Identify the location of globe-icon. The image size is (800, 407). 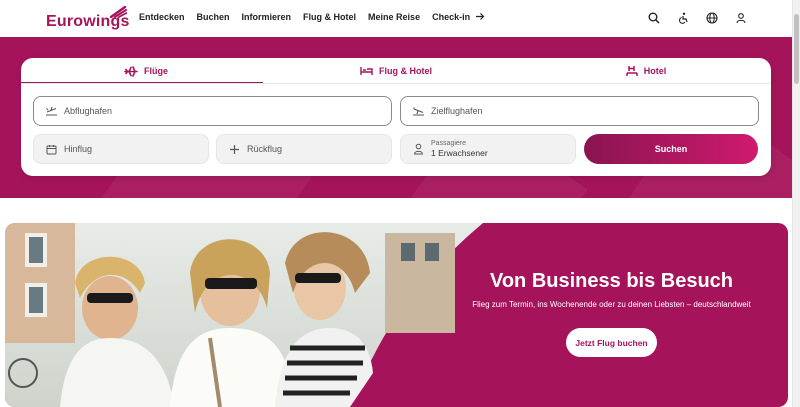
(711, 17).